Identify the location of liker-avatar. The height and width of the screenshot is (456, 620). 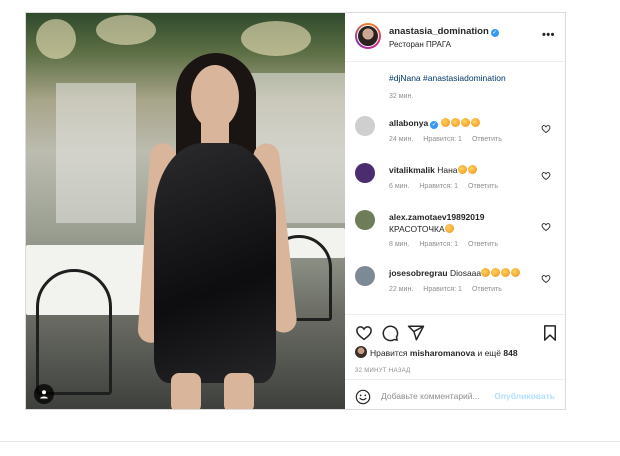
(361, 352).